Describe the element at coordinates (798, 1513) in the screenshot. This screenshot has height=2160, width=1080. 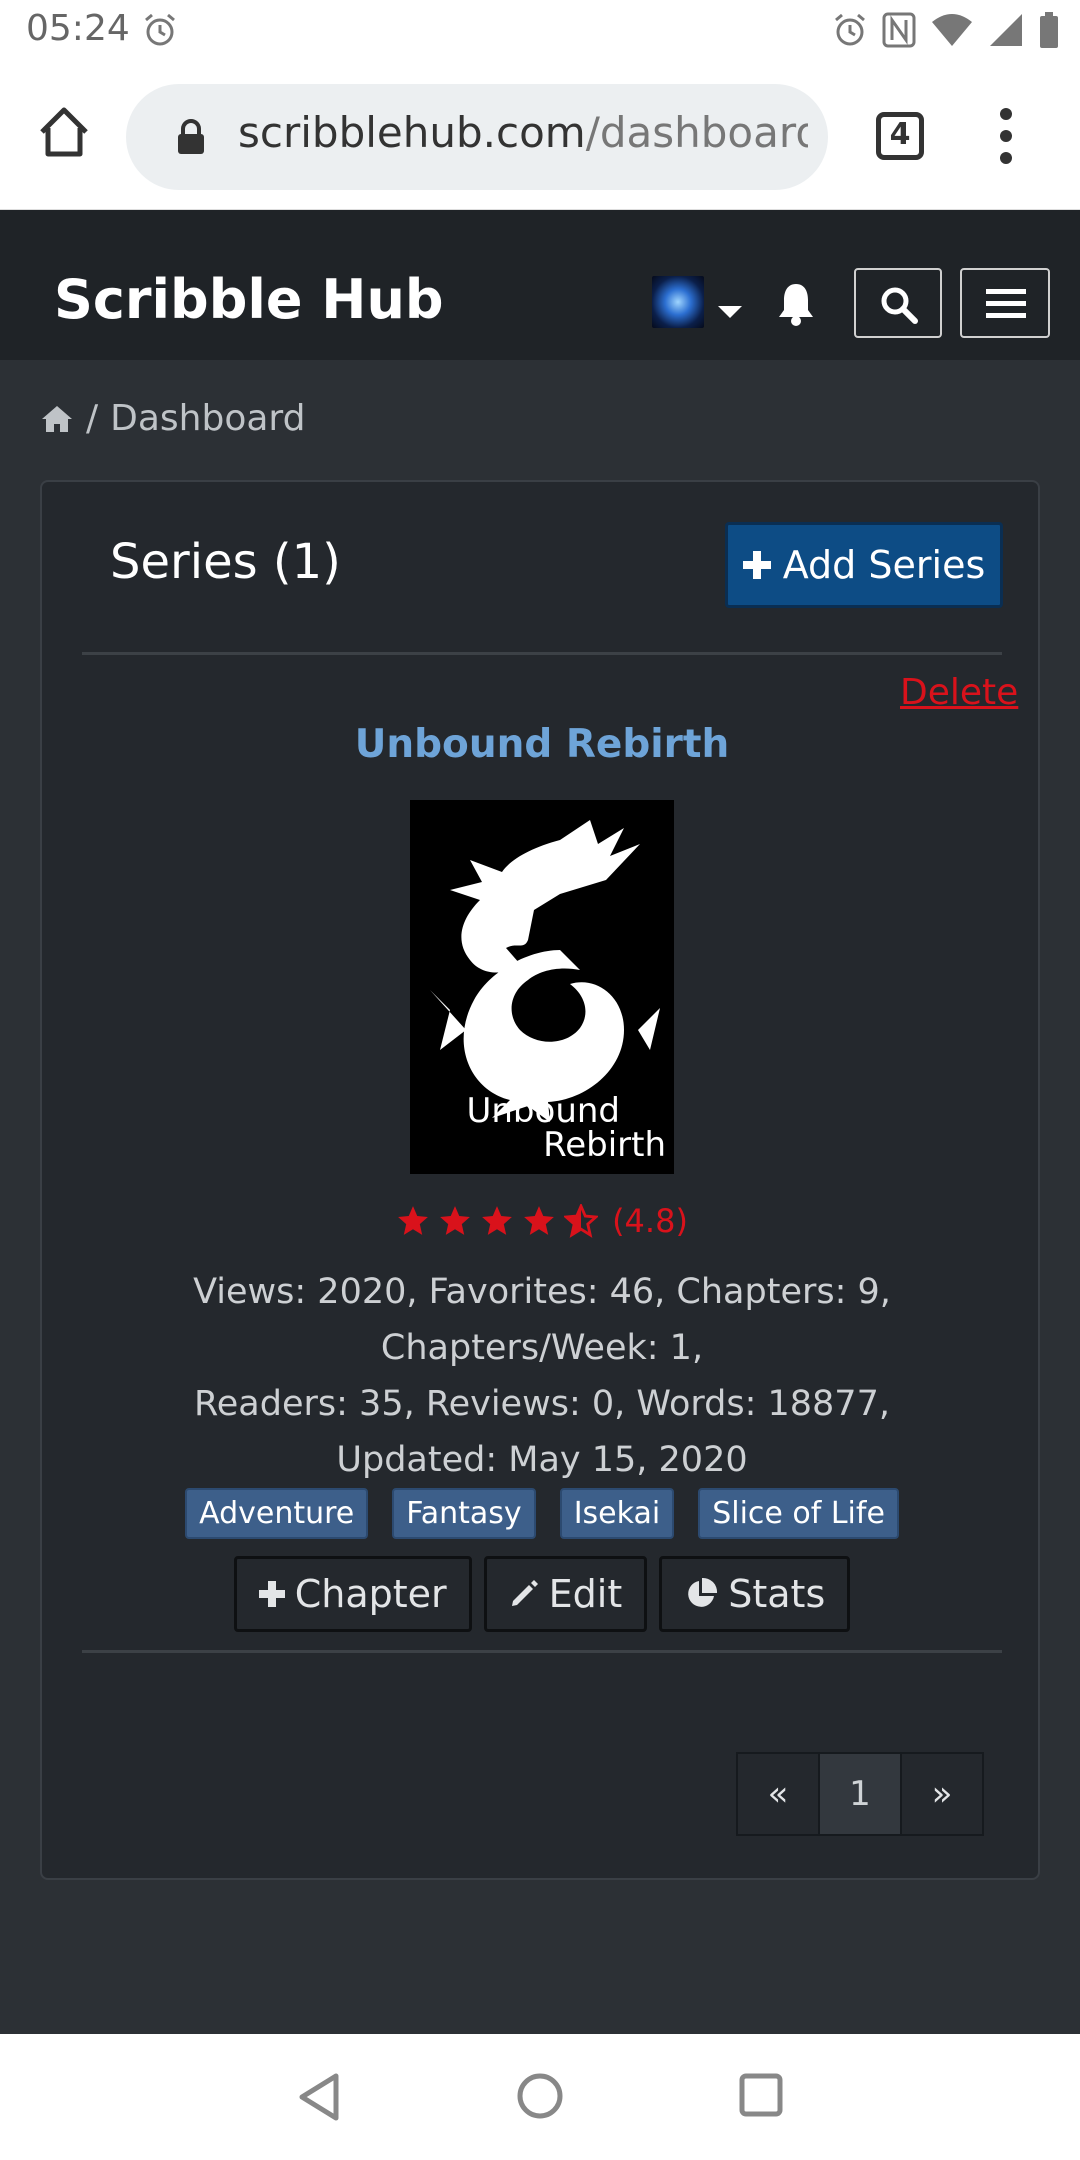
I see `tag-slice-of-life: Slice of Life` at that location.